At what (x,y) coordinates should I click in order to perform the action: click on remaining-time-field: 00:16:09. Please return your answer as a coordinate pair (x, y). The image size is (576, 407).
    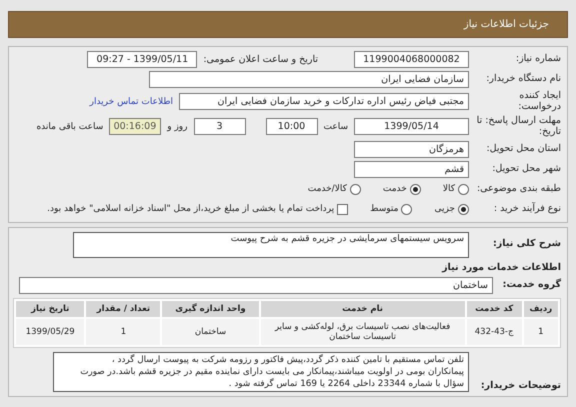
    Looking at the image, I should click on (135, 127).